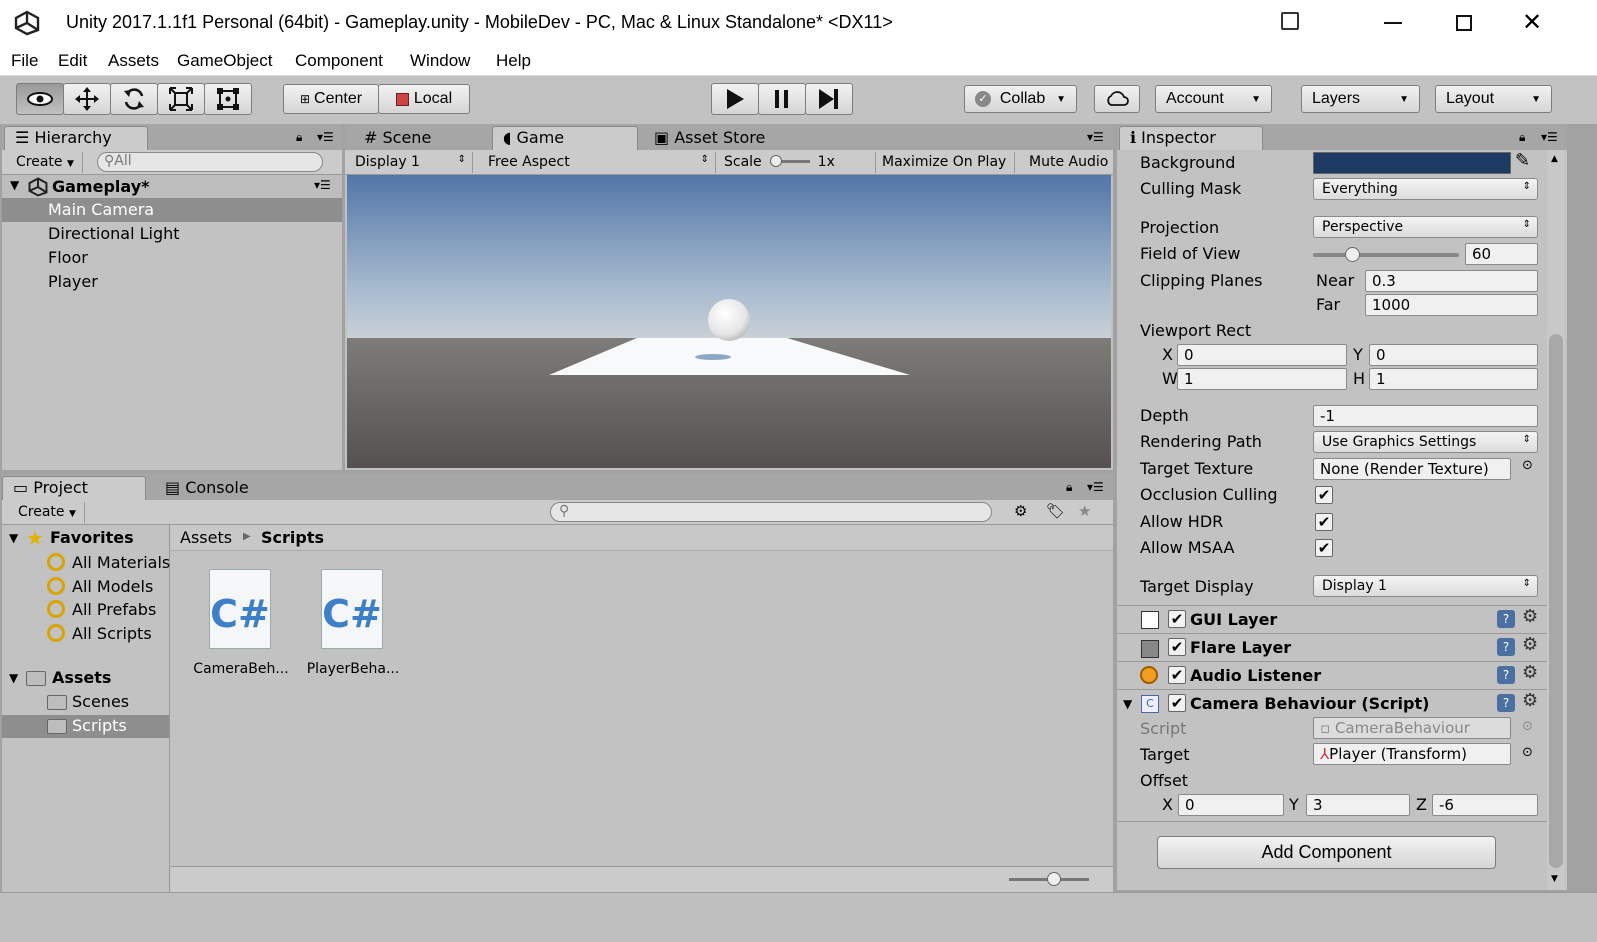 This screenshot has height=942, width=1597. What do you see at coordinates (1054, 879) in the screenshot?
I see `icon-size-slider-thumb` at bounding box center [1054, 879].